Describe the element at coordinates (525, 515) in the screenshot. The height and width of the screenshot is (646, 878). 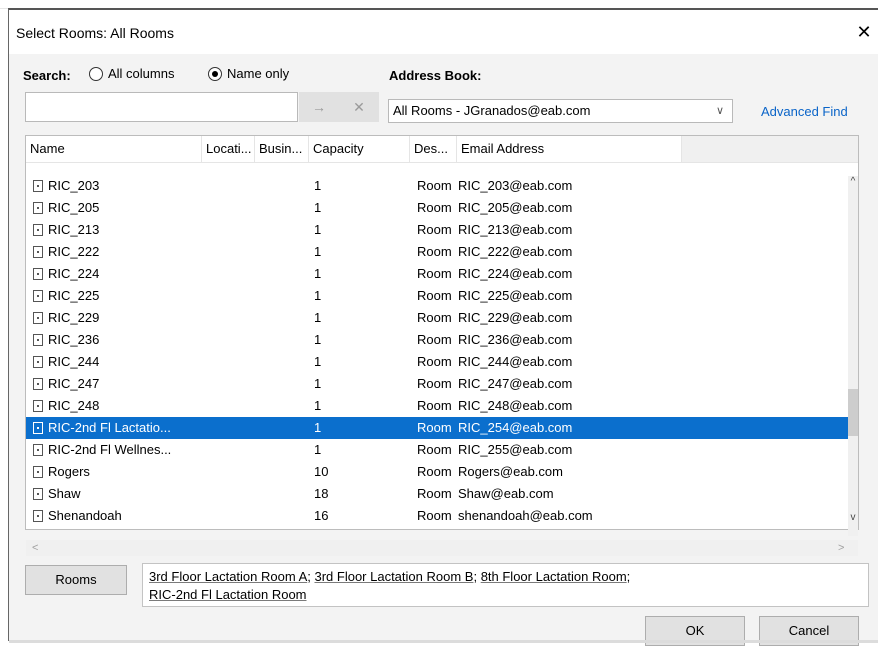
I see `row-email: shenandoah@eab.com` at that location.